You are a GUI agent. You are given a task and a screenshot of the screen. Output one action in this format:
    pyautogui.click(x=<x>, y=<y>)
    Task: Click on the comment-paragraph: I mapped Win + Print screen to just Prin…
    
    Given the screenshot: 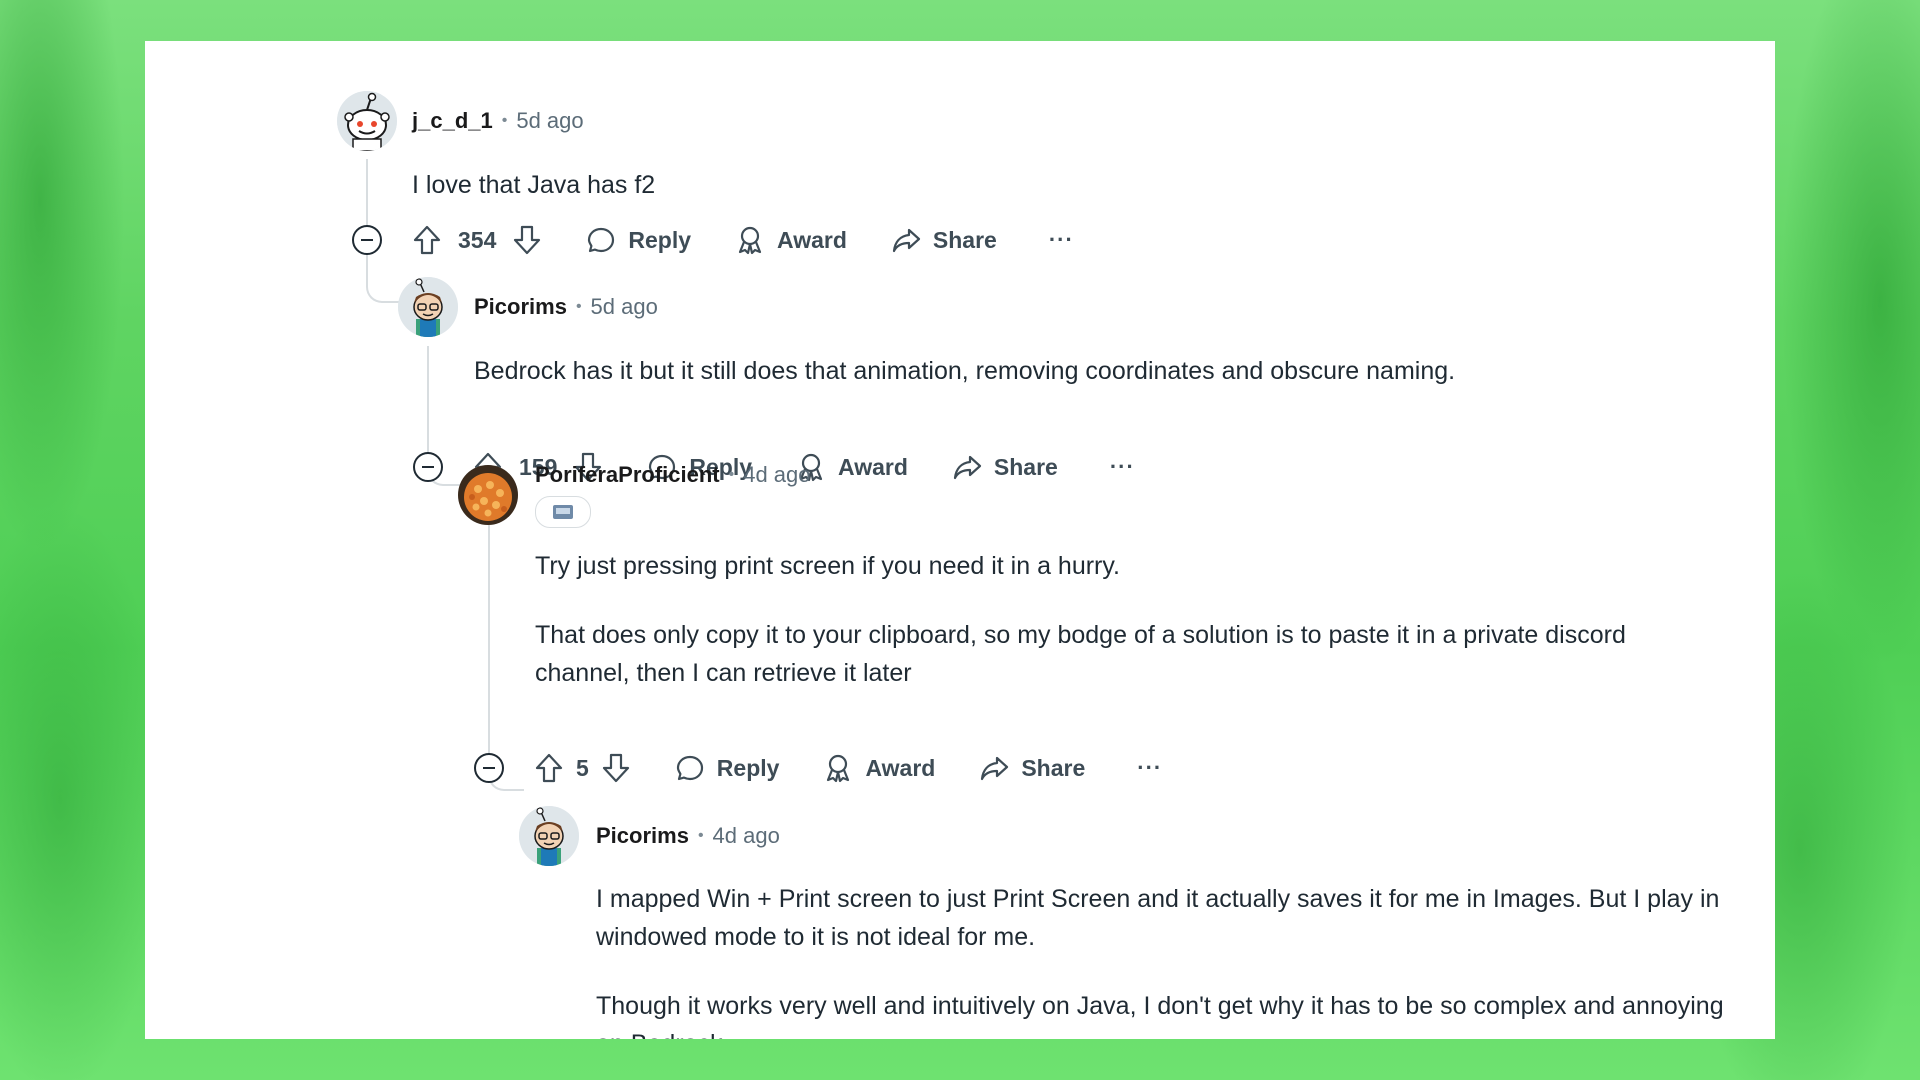 What is the action you would take?
    pyautogui.click(x=1158, y=918)
    